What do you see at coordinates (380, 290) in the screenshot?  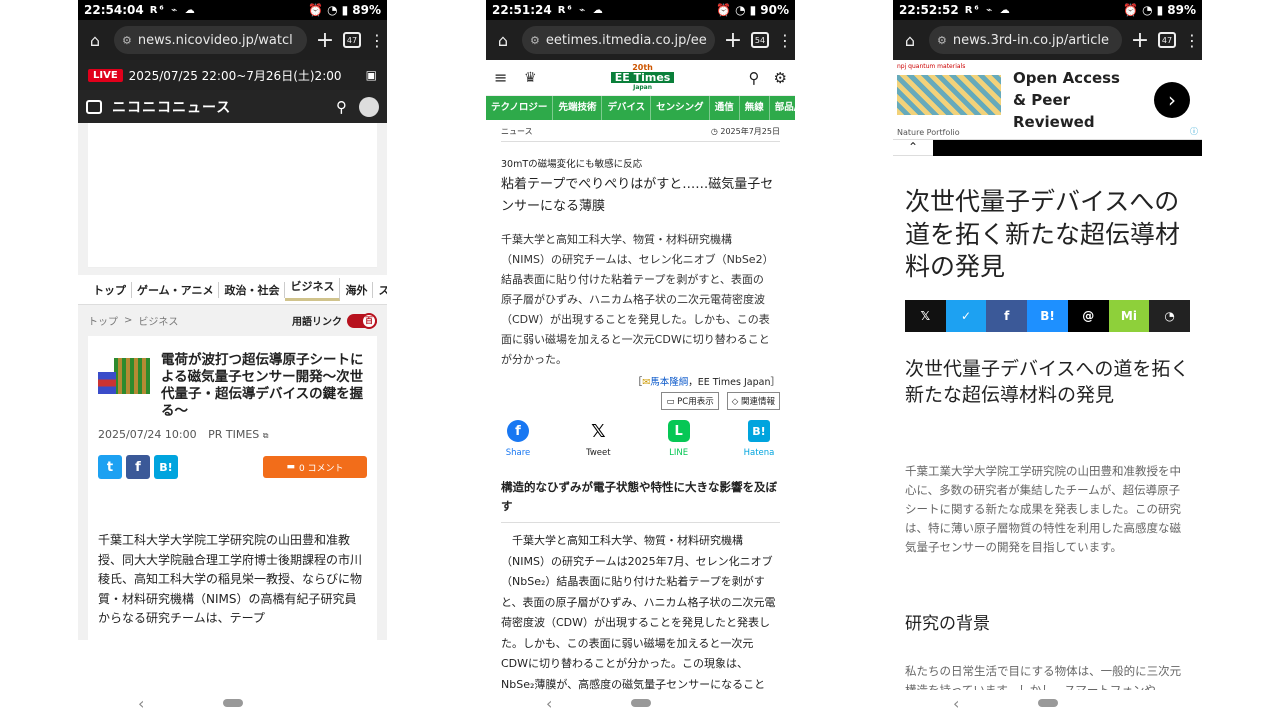 I see `tab-sports: スポ` at bounding box center [380, 290].